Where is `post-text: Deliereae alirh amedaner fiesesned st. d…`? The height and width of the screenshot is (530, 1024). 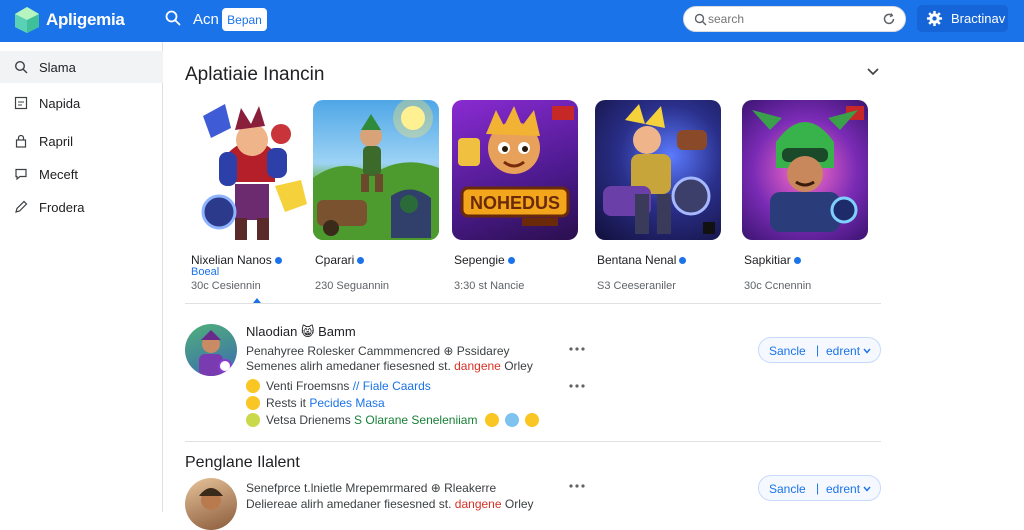 post-text: Deliereae alirh amedaner fiesesned st. d… is located at coordinates (390, 504).